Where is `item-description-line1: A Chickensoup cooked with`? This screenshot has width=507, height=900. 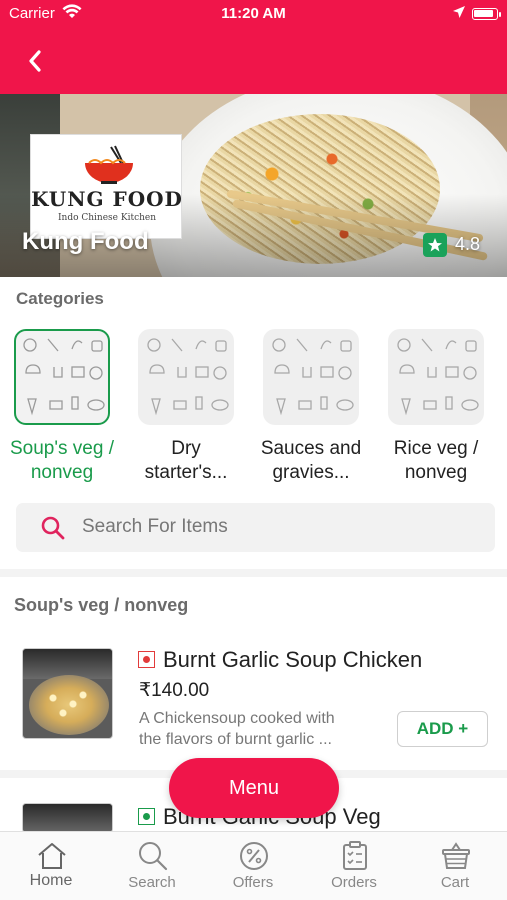 item-description-line1: A Chickensoup cooked with is located at coordinates (237, 718).